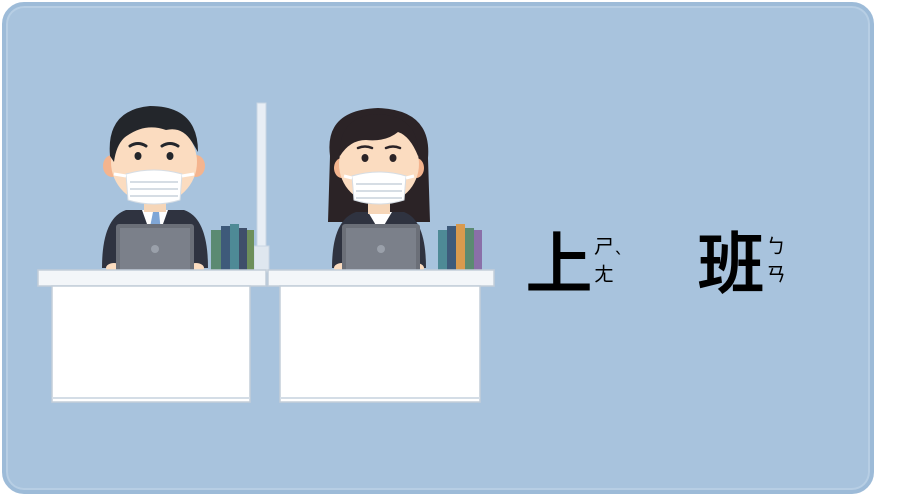 This screenshot has height=499, width=910. I want to click on zhuyin-annotation: ㄕ ㄤ ˋ, so click(609, 265).